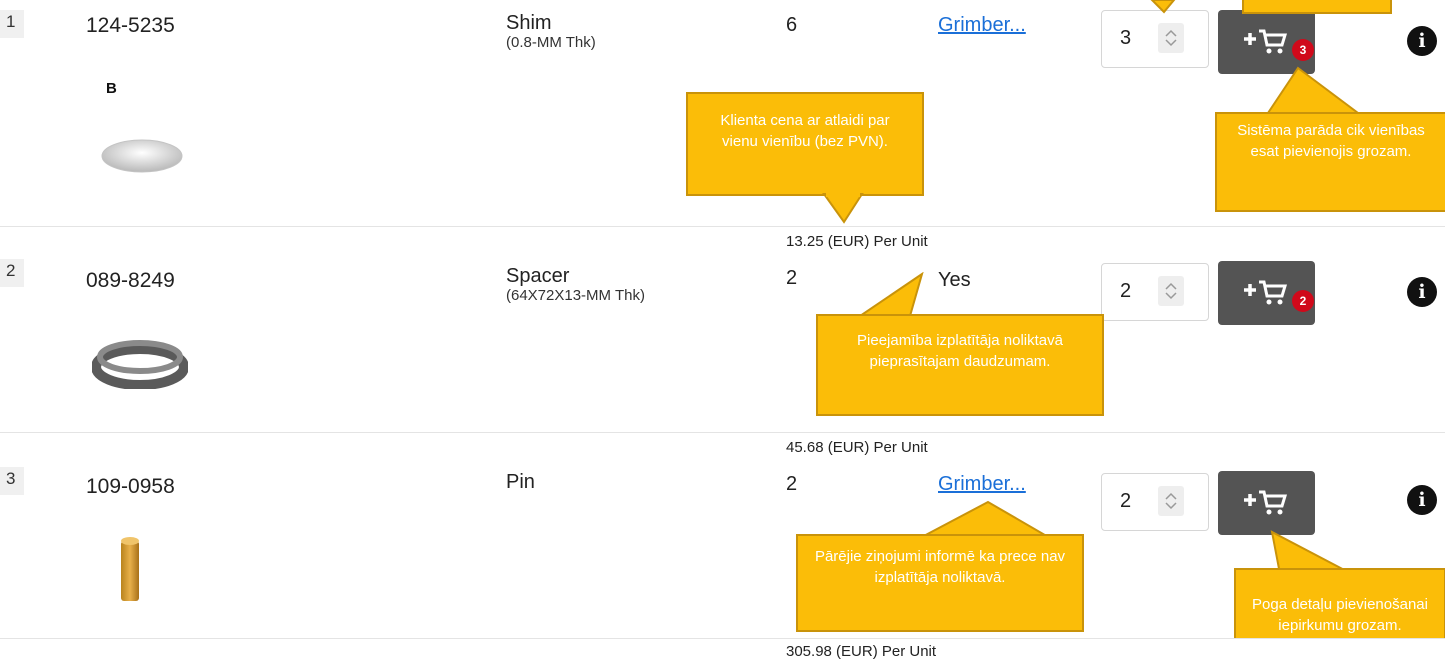 The image size is (1445, 665). I want to click on part-description: Shim (0.8-MM Thk), so click(551, 32).